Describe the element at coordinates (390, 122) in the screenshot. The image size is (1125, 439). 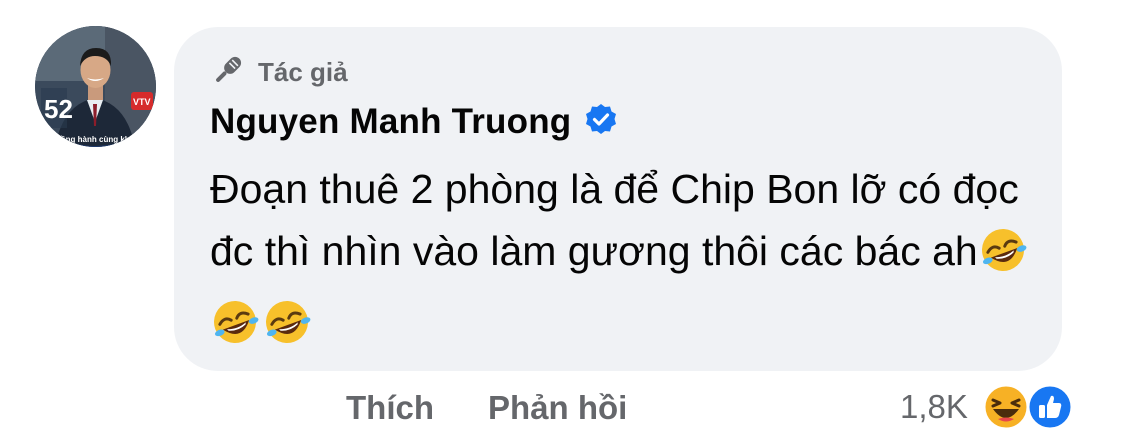
I see `author-name: Nguyen Manh Truong` at that location.